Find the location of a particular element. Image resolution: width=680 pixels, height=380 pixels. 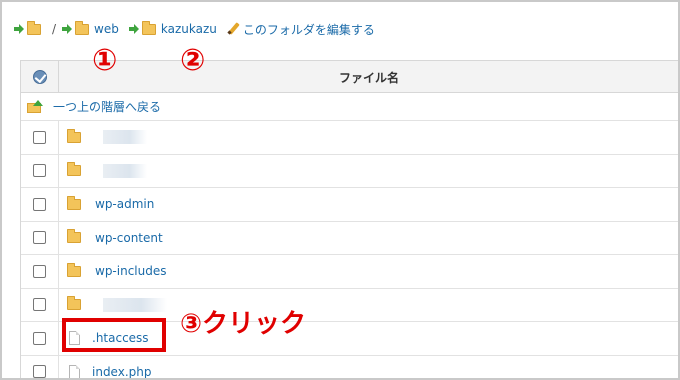

table-row: wp-includes is located at coordinates (349, 272).